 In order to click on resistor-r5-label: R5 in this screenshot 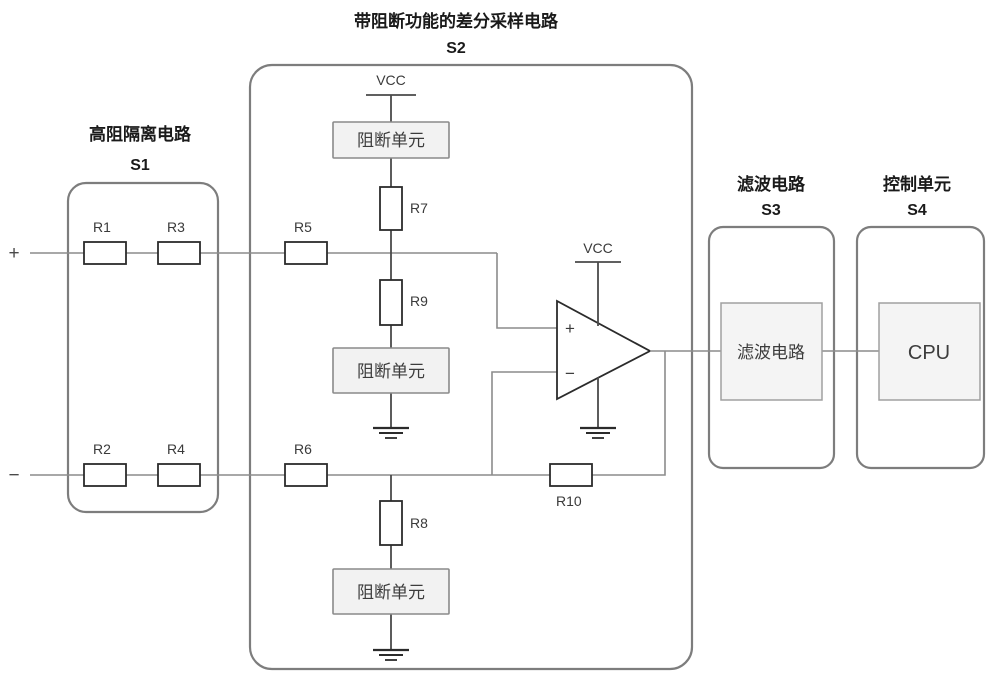, I will do `click(303, 227)`.